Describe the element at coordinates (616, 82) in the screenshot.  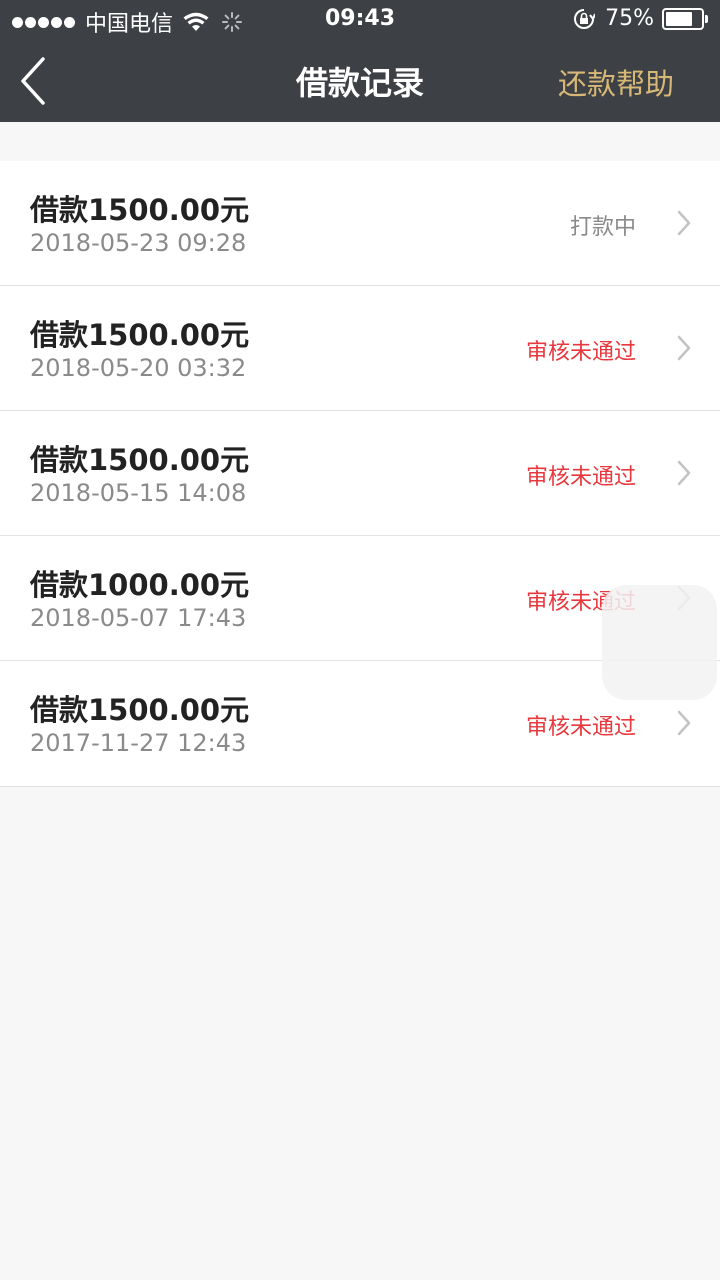
I see `repayment-help-button: 还款帮助` at that location.